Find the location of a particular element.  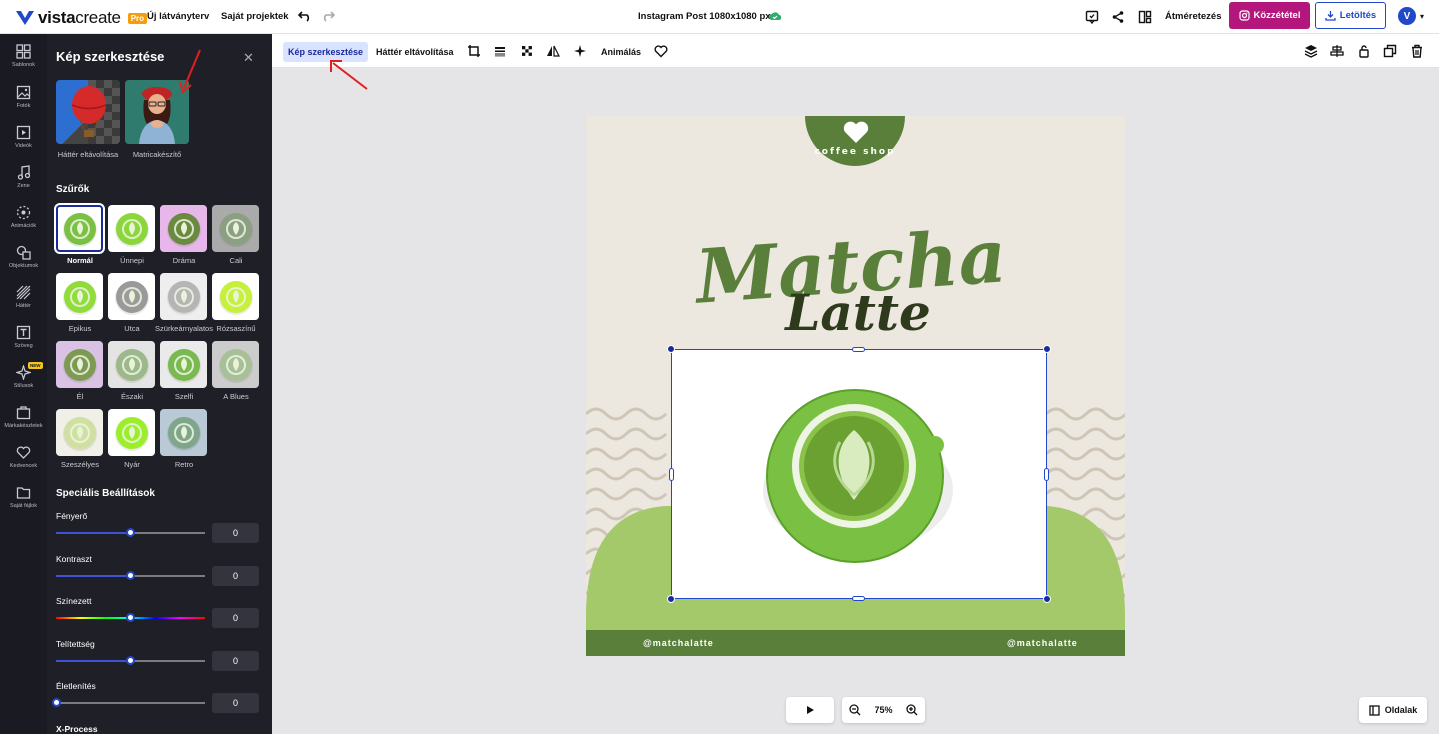

resize-handle-top is located at coordinates (858, 349).